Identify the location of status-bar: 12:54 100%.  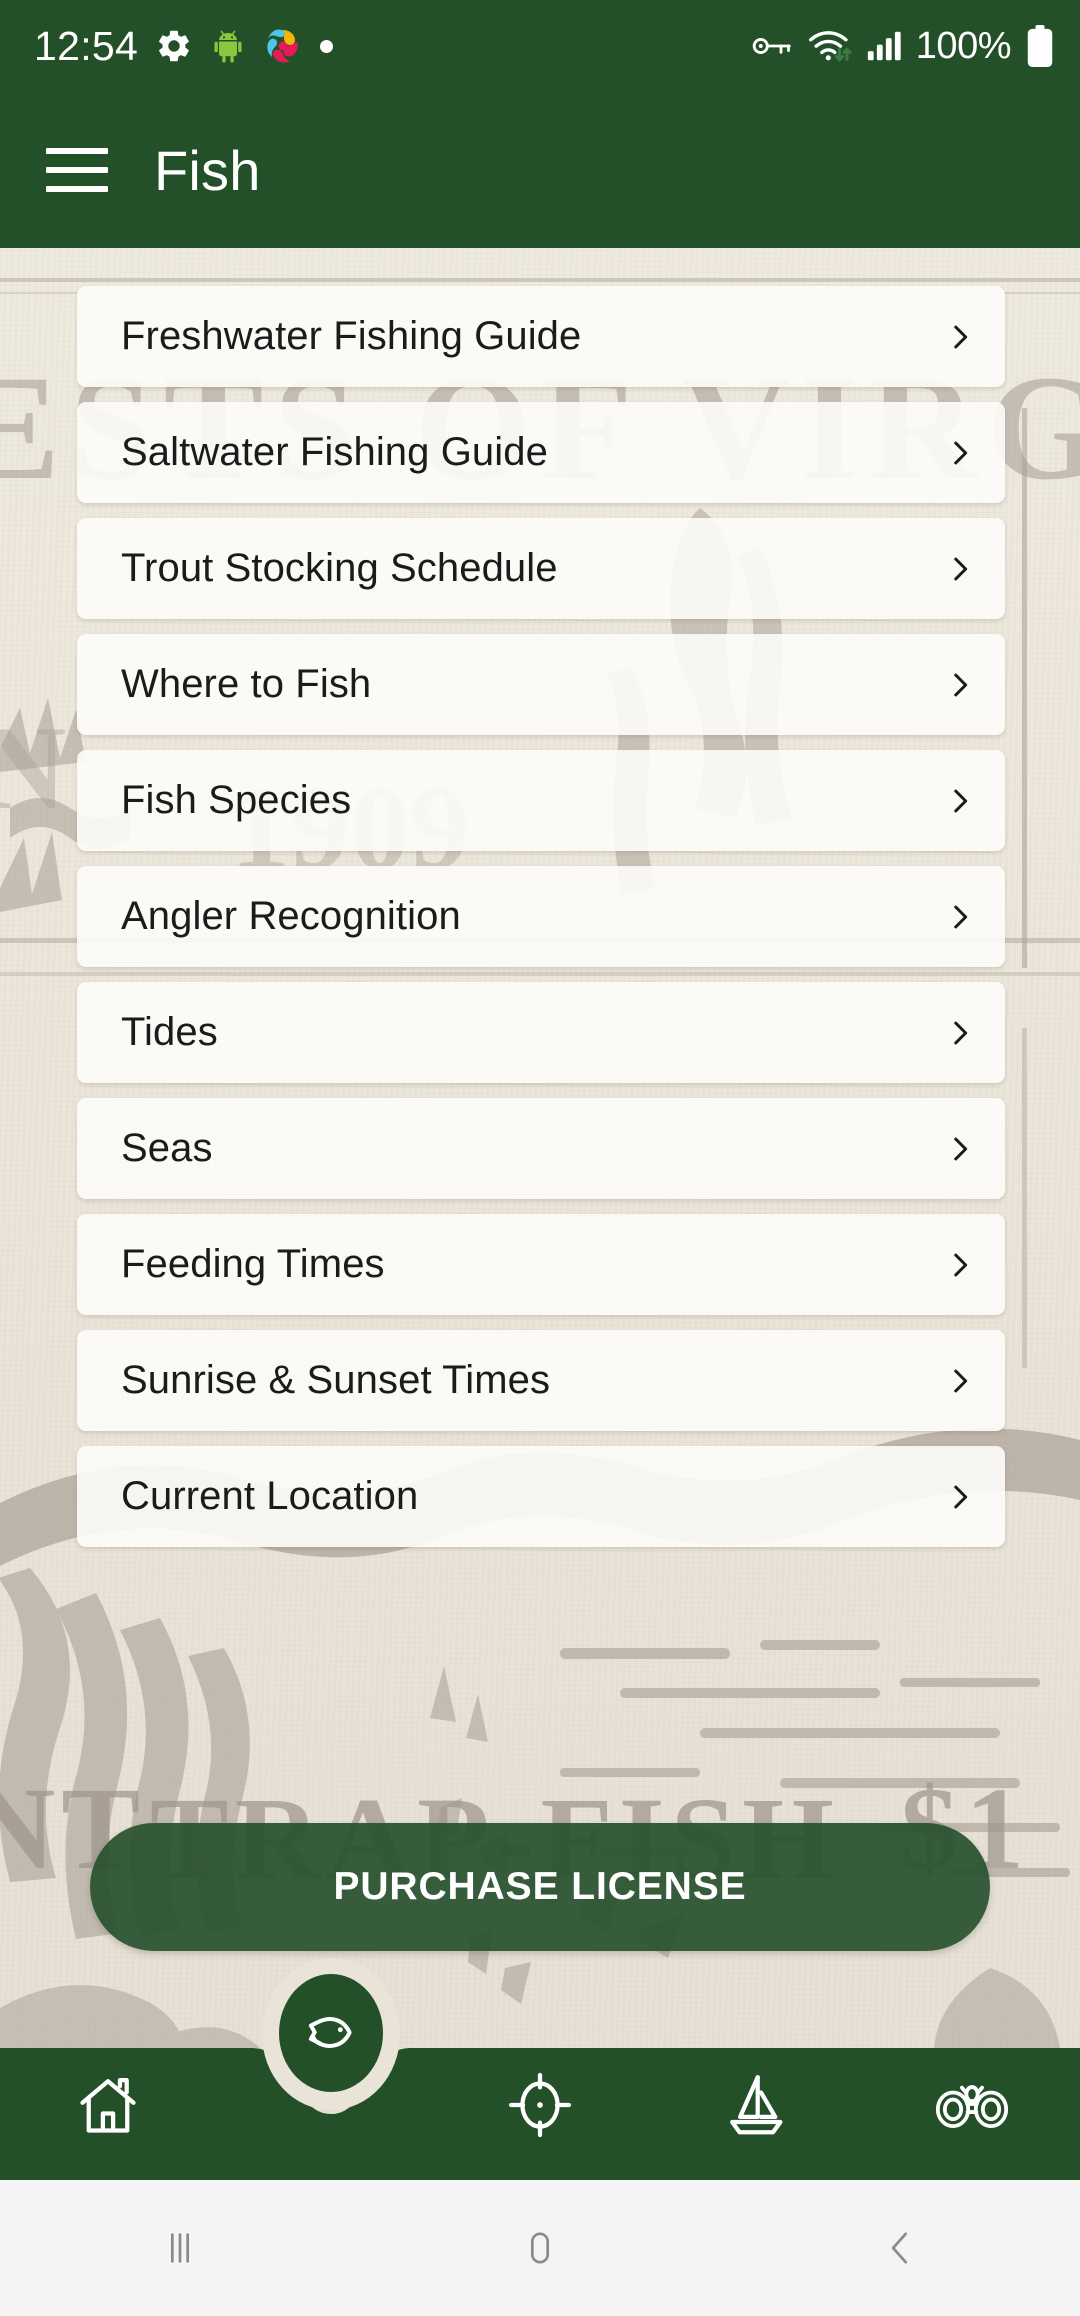
(540, 46).